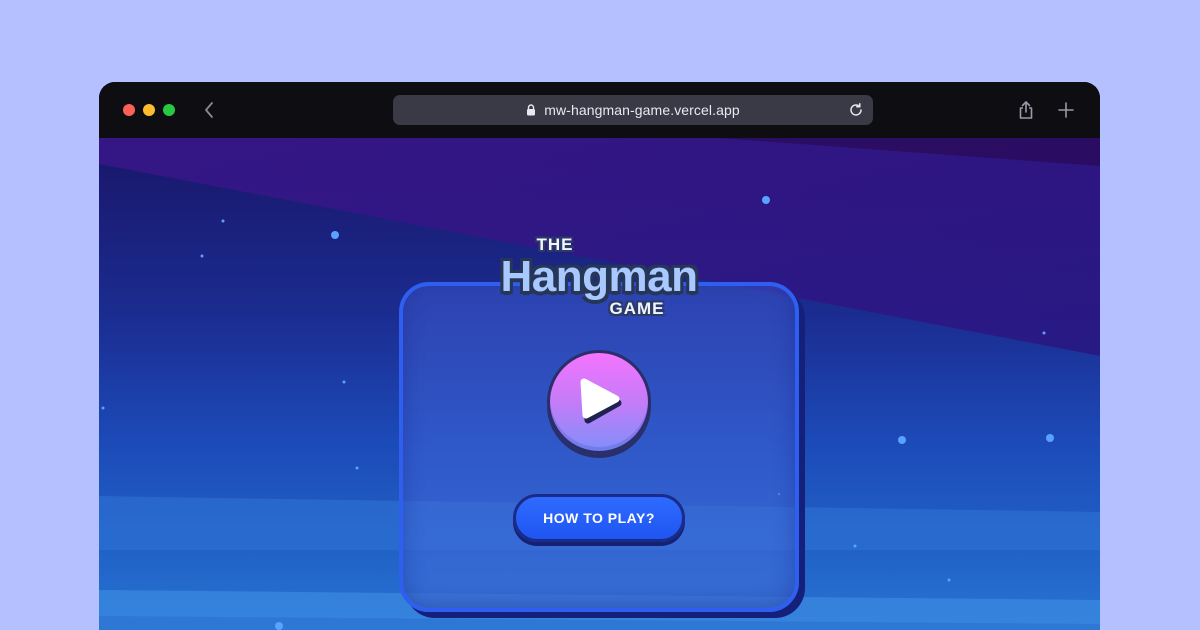  I want to click on logo-title: Hangman, so click(599, 276).